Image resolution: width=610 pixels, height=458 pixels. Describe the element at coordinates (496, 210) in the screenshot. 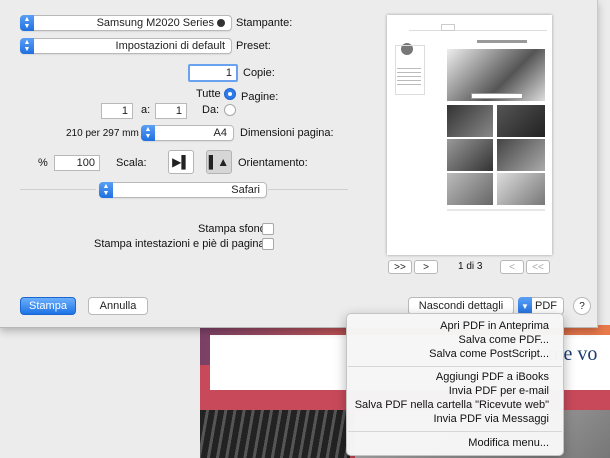

I see `preview-footer-line` at that location.